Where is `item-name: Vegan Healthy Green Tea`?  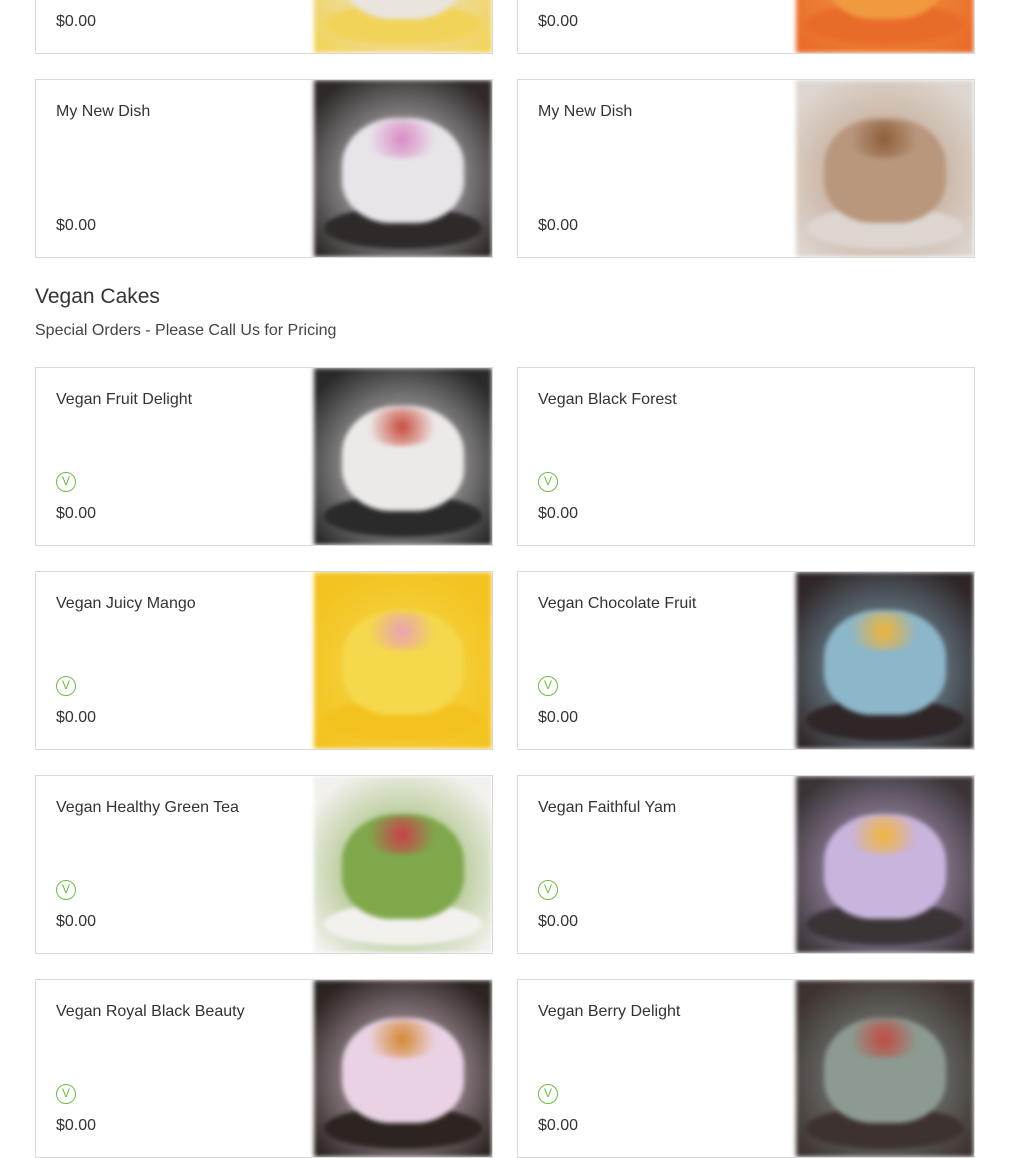 item-name: Vegan Healthy Green Tea is located at coordinates (147, 807).